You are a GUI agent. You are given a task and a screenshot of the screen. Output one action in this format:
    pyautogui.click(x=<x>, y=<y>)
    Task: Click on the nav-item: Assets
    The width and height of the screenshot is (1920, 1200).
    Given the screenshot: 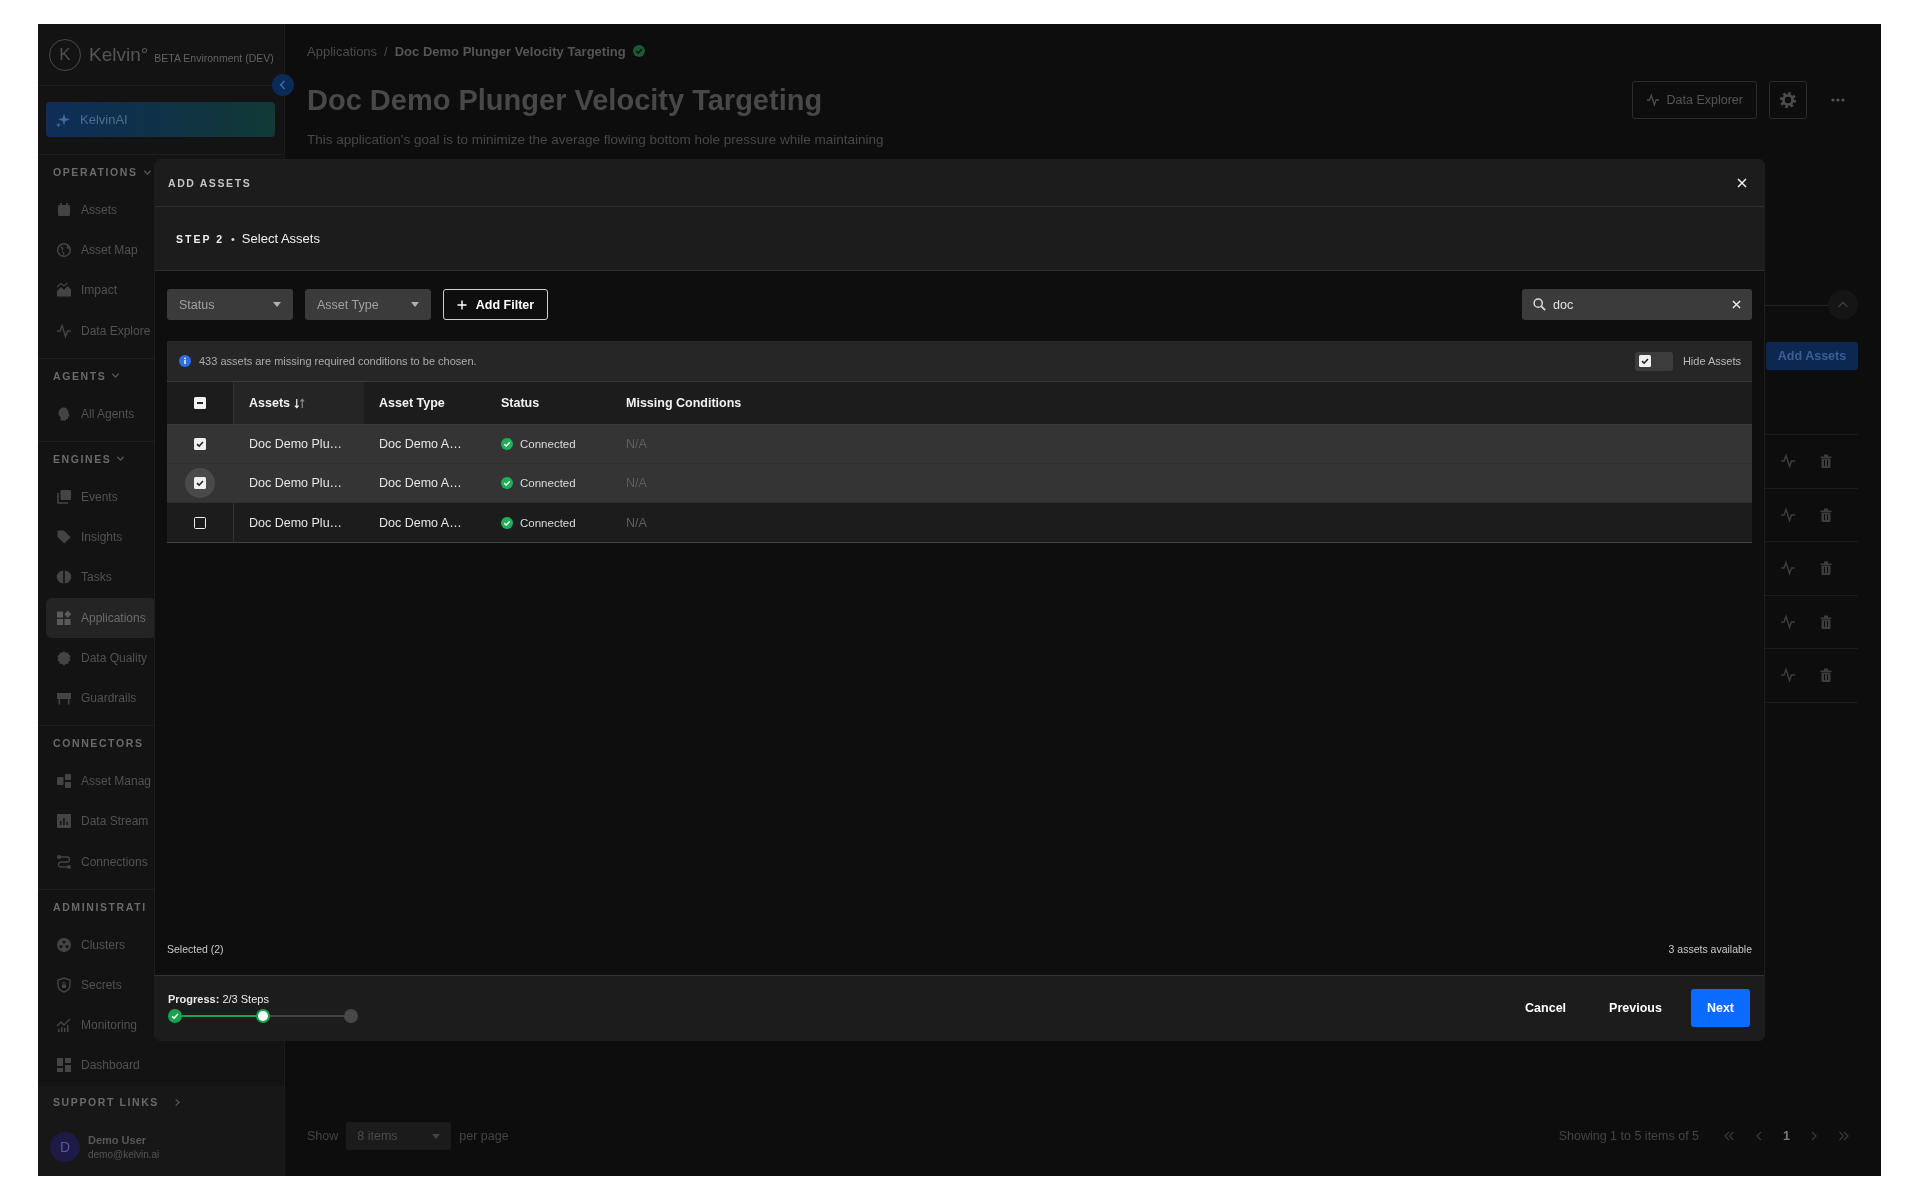 What is the action you would take?
    pyautogui.click(x=101, y=210)
    